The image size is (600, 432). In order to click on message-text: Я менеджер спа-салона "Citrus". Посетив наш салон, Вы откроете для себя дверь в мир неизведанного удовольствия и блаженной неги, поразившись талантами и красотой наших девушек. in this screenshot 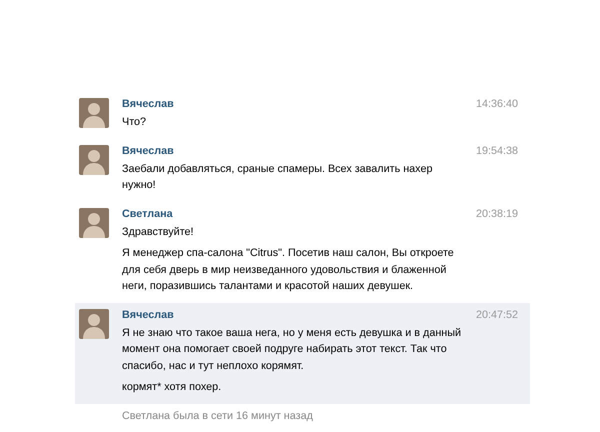, I will do `click(288, 270)`.